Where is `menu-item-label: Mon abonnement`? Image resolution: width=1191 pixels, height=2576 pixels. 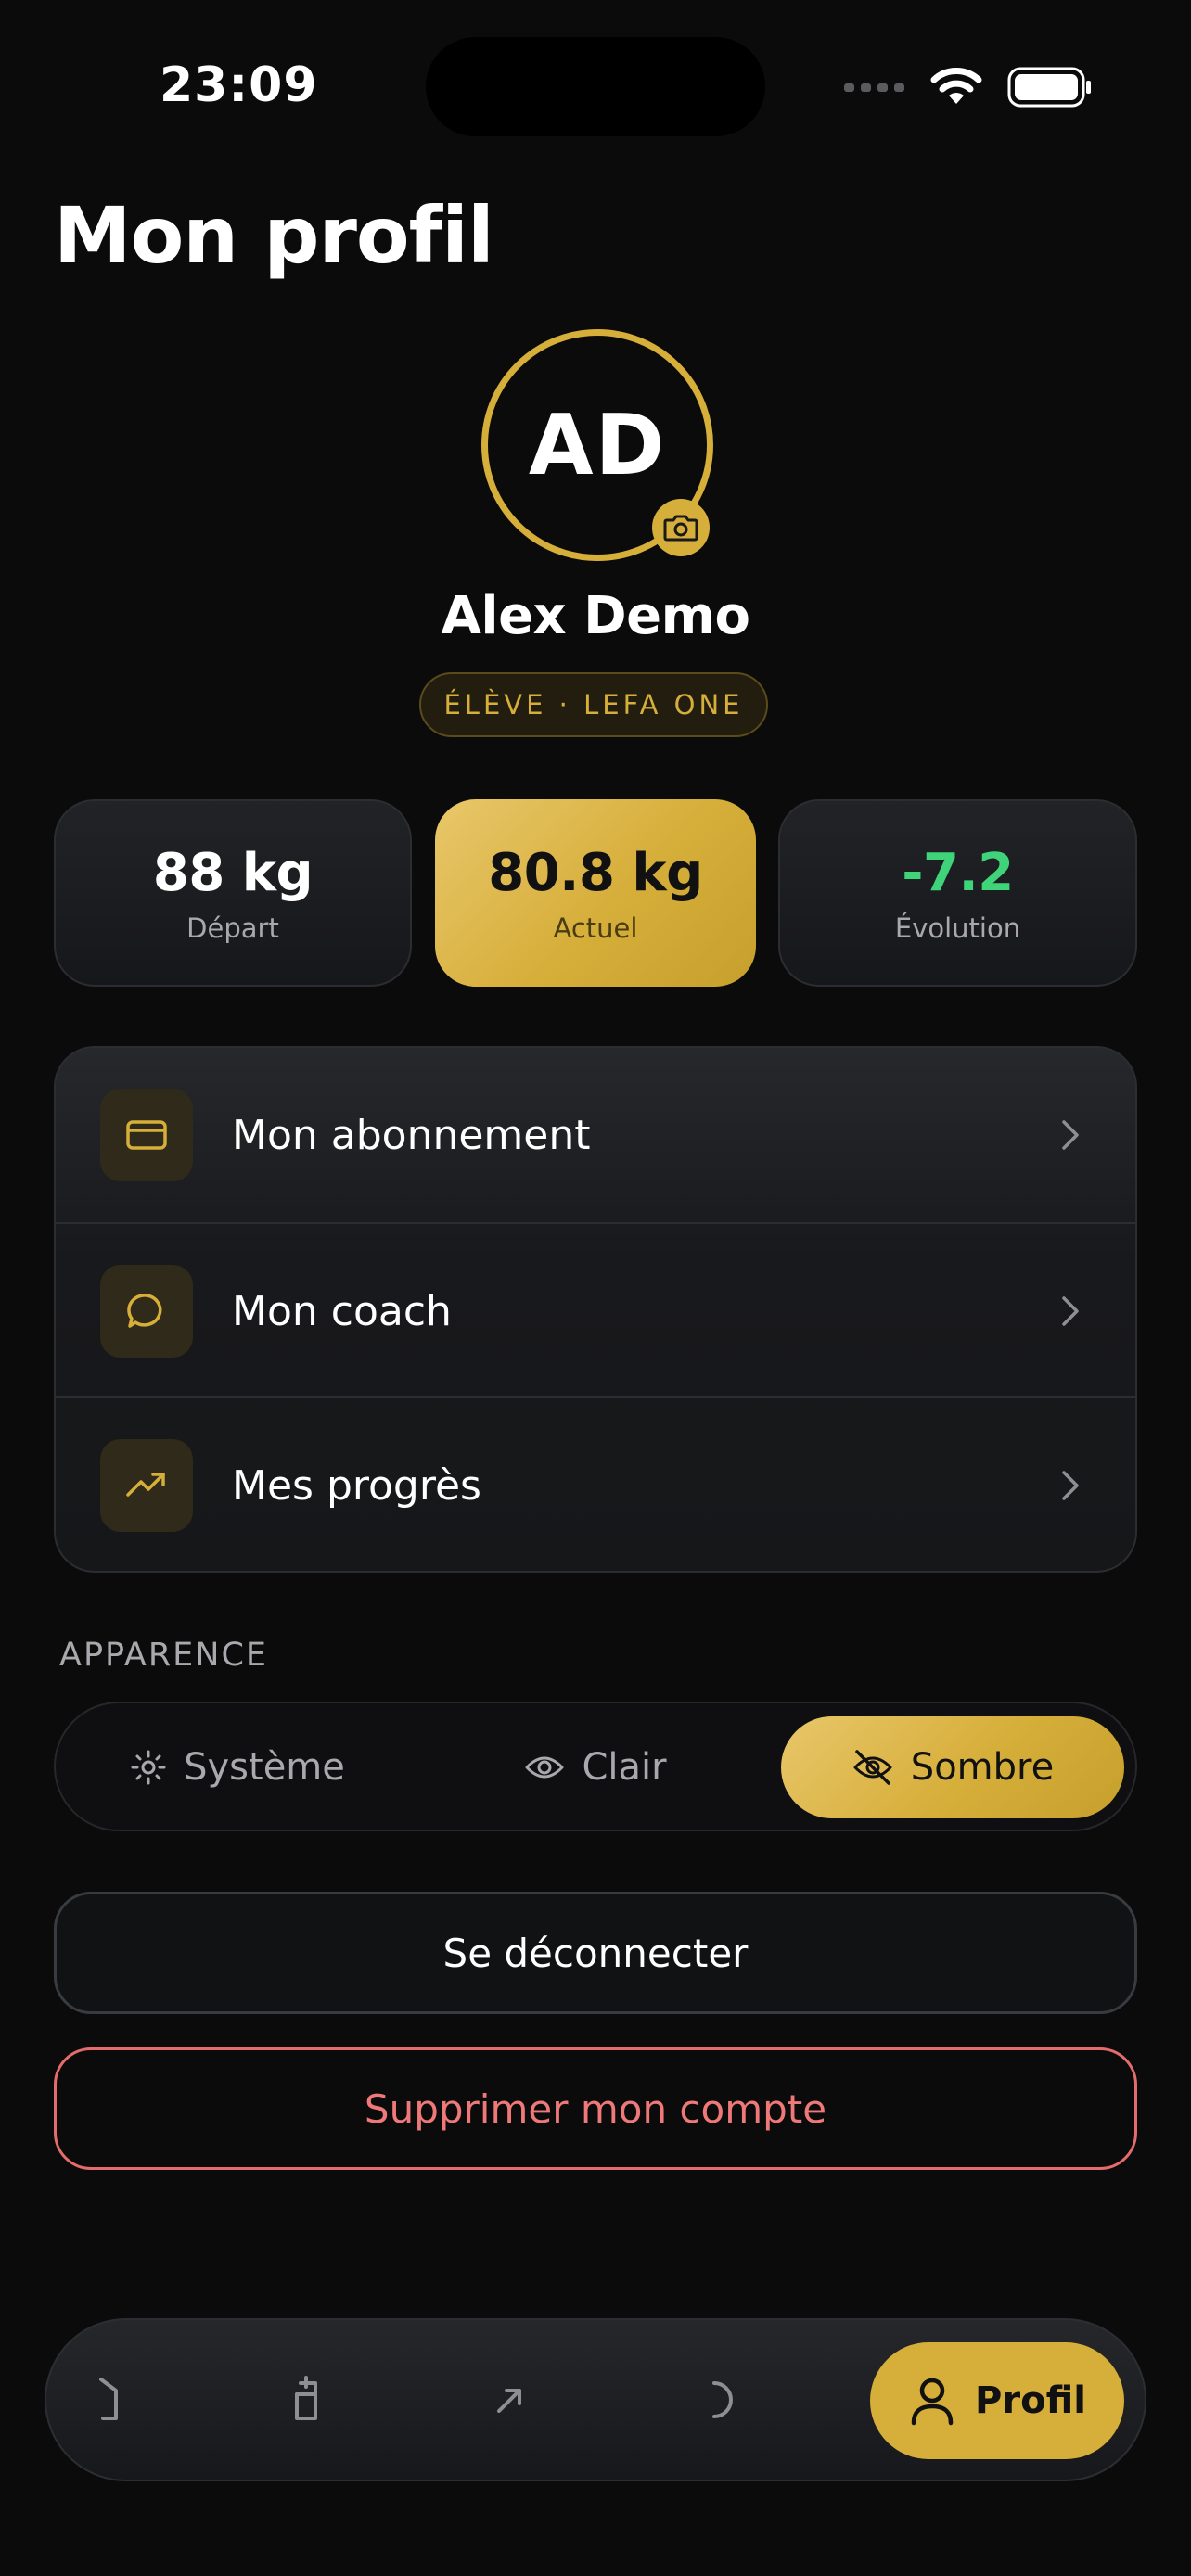 menu-item-label: Mon abonnement is located at coordinates (411, 1135).